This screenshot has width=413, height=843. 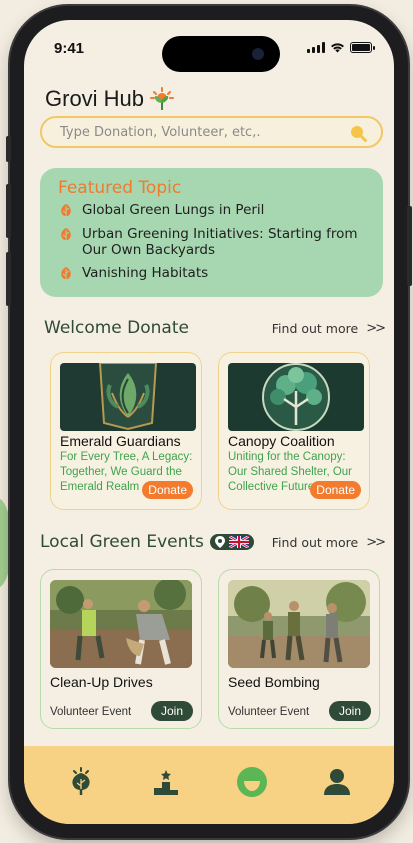 What do you see at coordinates (290, 472) in the screenshot?
I see `description-line: Our Shared Shelter, Our` at bounding box center [290, 472].